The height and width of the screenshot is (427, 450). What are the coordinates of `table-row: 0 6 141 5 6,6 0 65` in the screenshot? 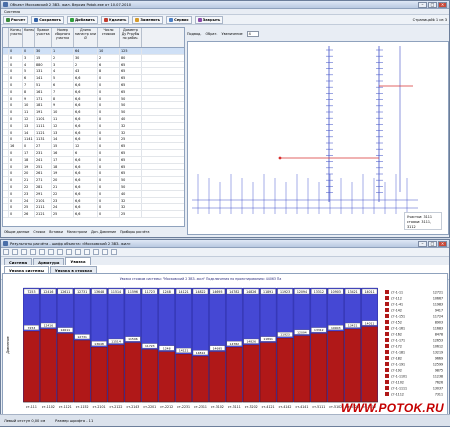 It's located at (93, 78).